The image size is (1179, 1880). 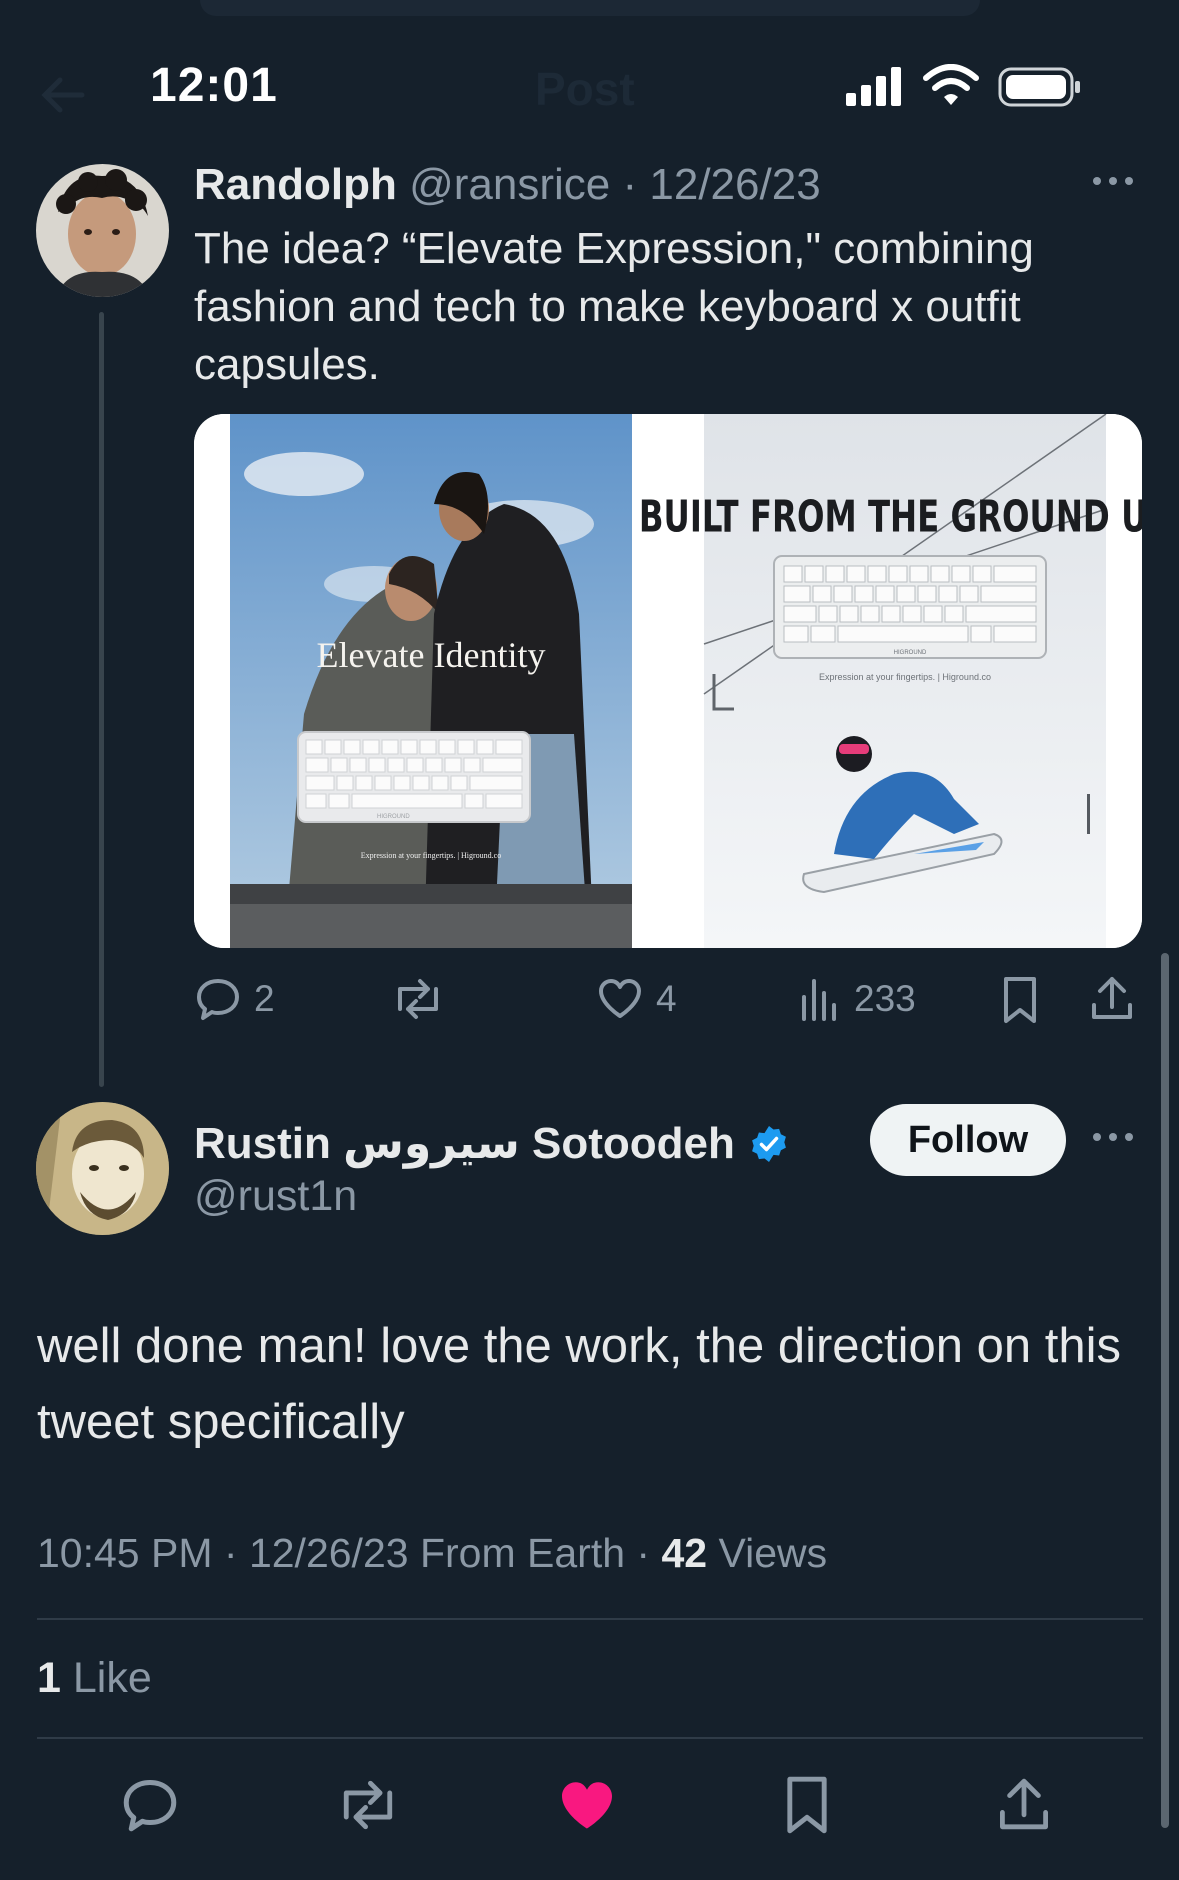 I want to click on parent-tweet-header: Randolph @ransrice · 12/26/23, so click(x=507, y=185).